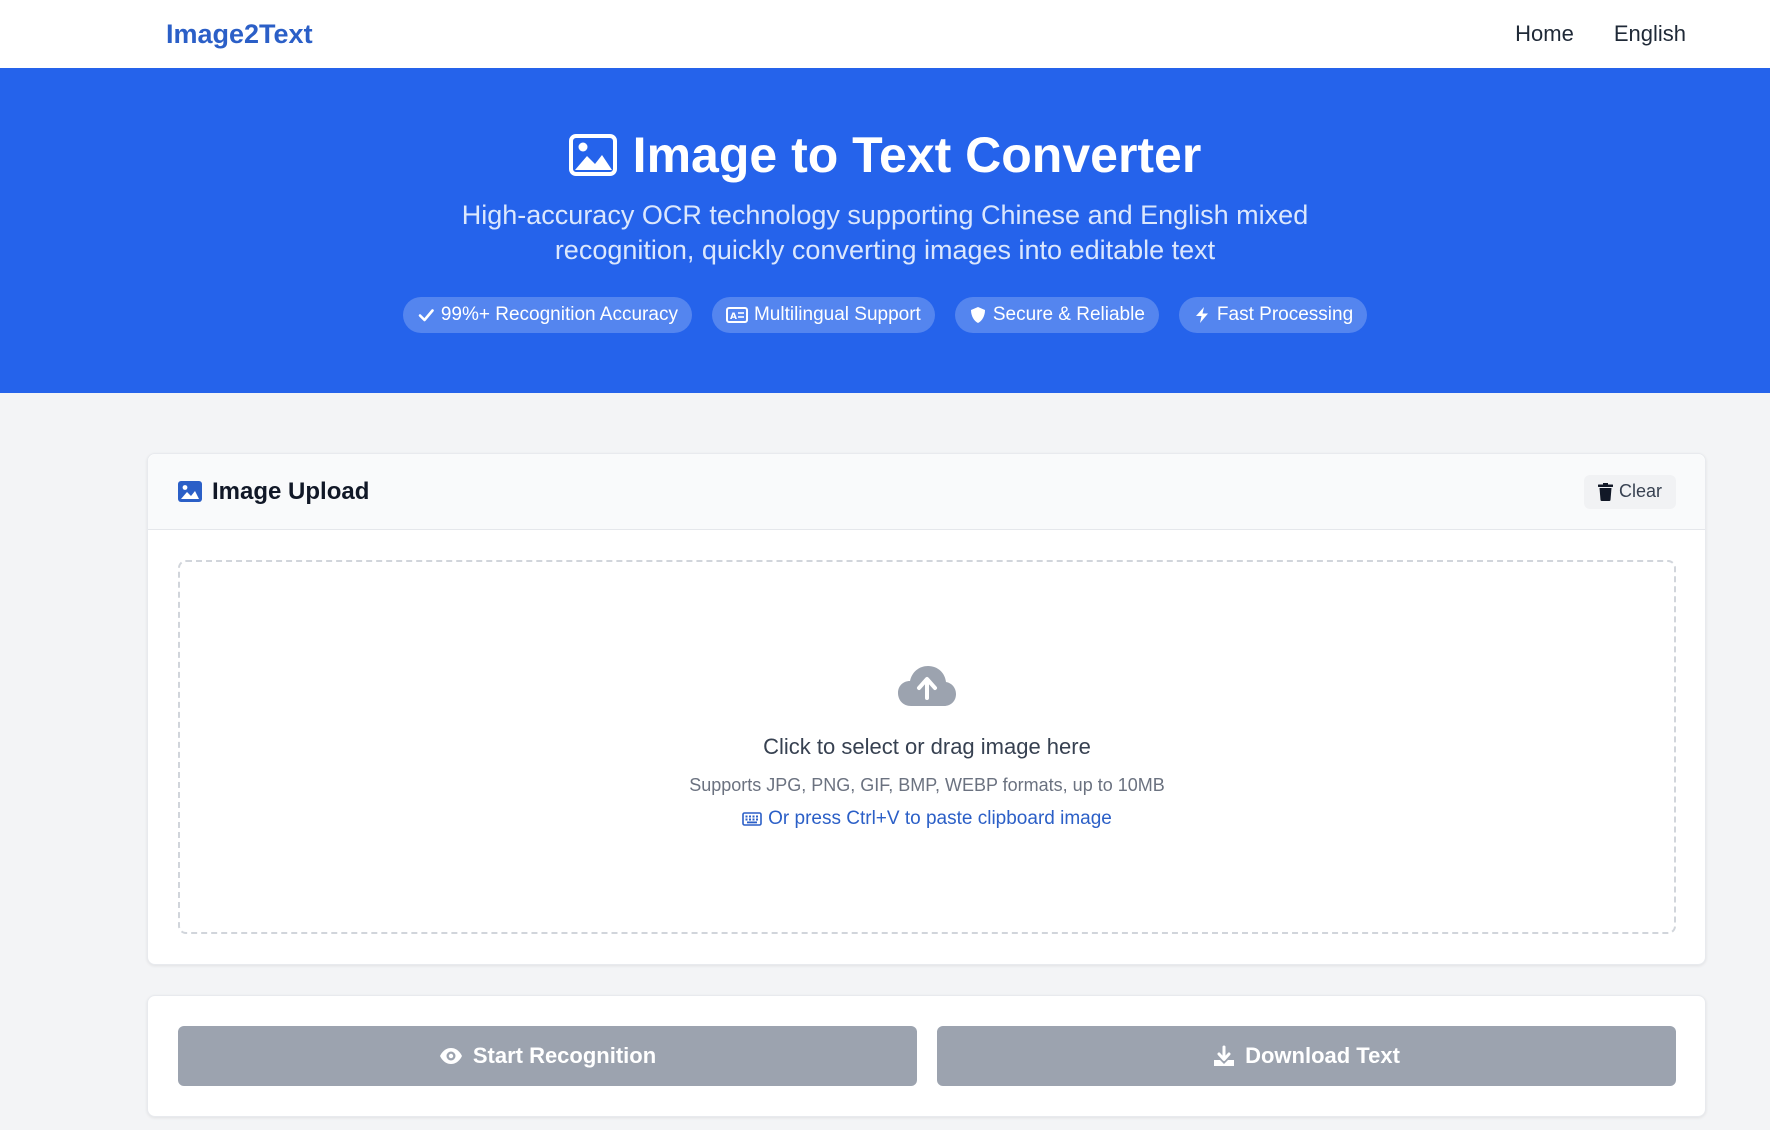  What do you see at coordinates (1640, 491) in the screenshot?
I see `clear-button-label: Clear` at bounding box center [1640, 491].